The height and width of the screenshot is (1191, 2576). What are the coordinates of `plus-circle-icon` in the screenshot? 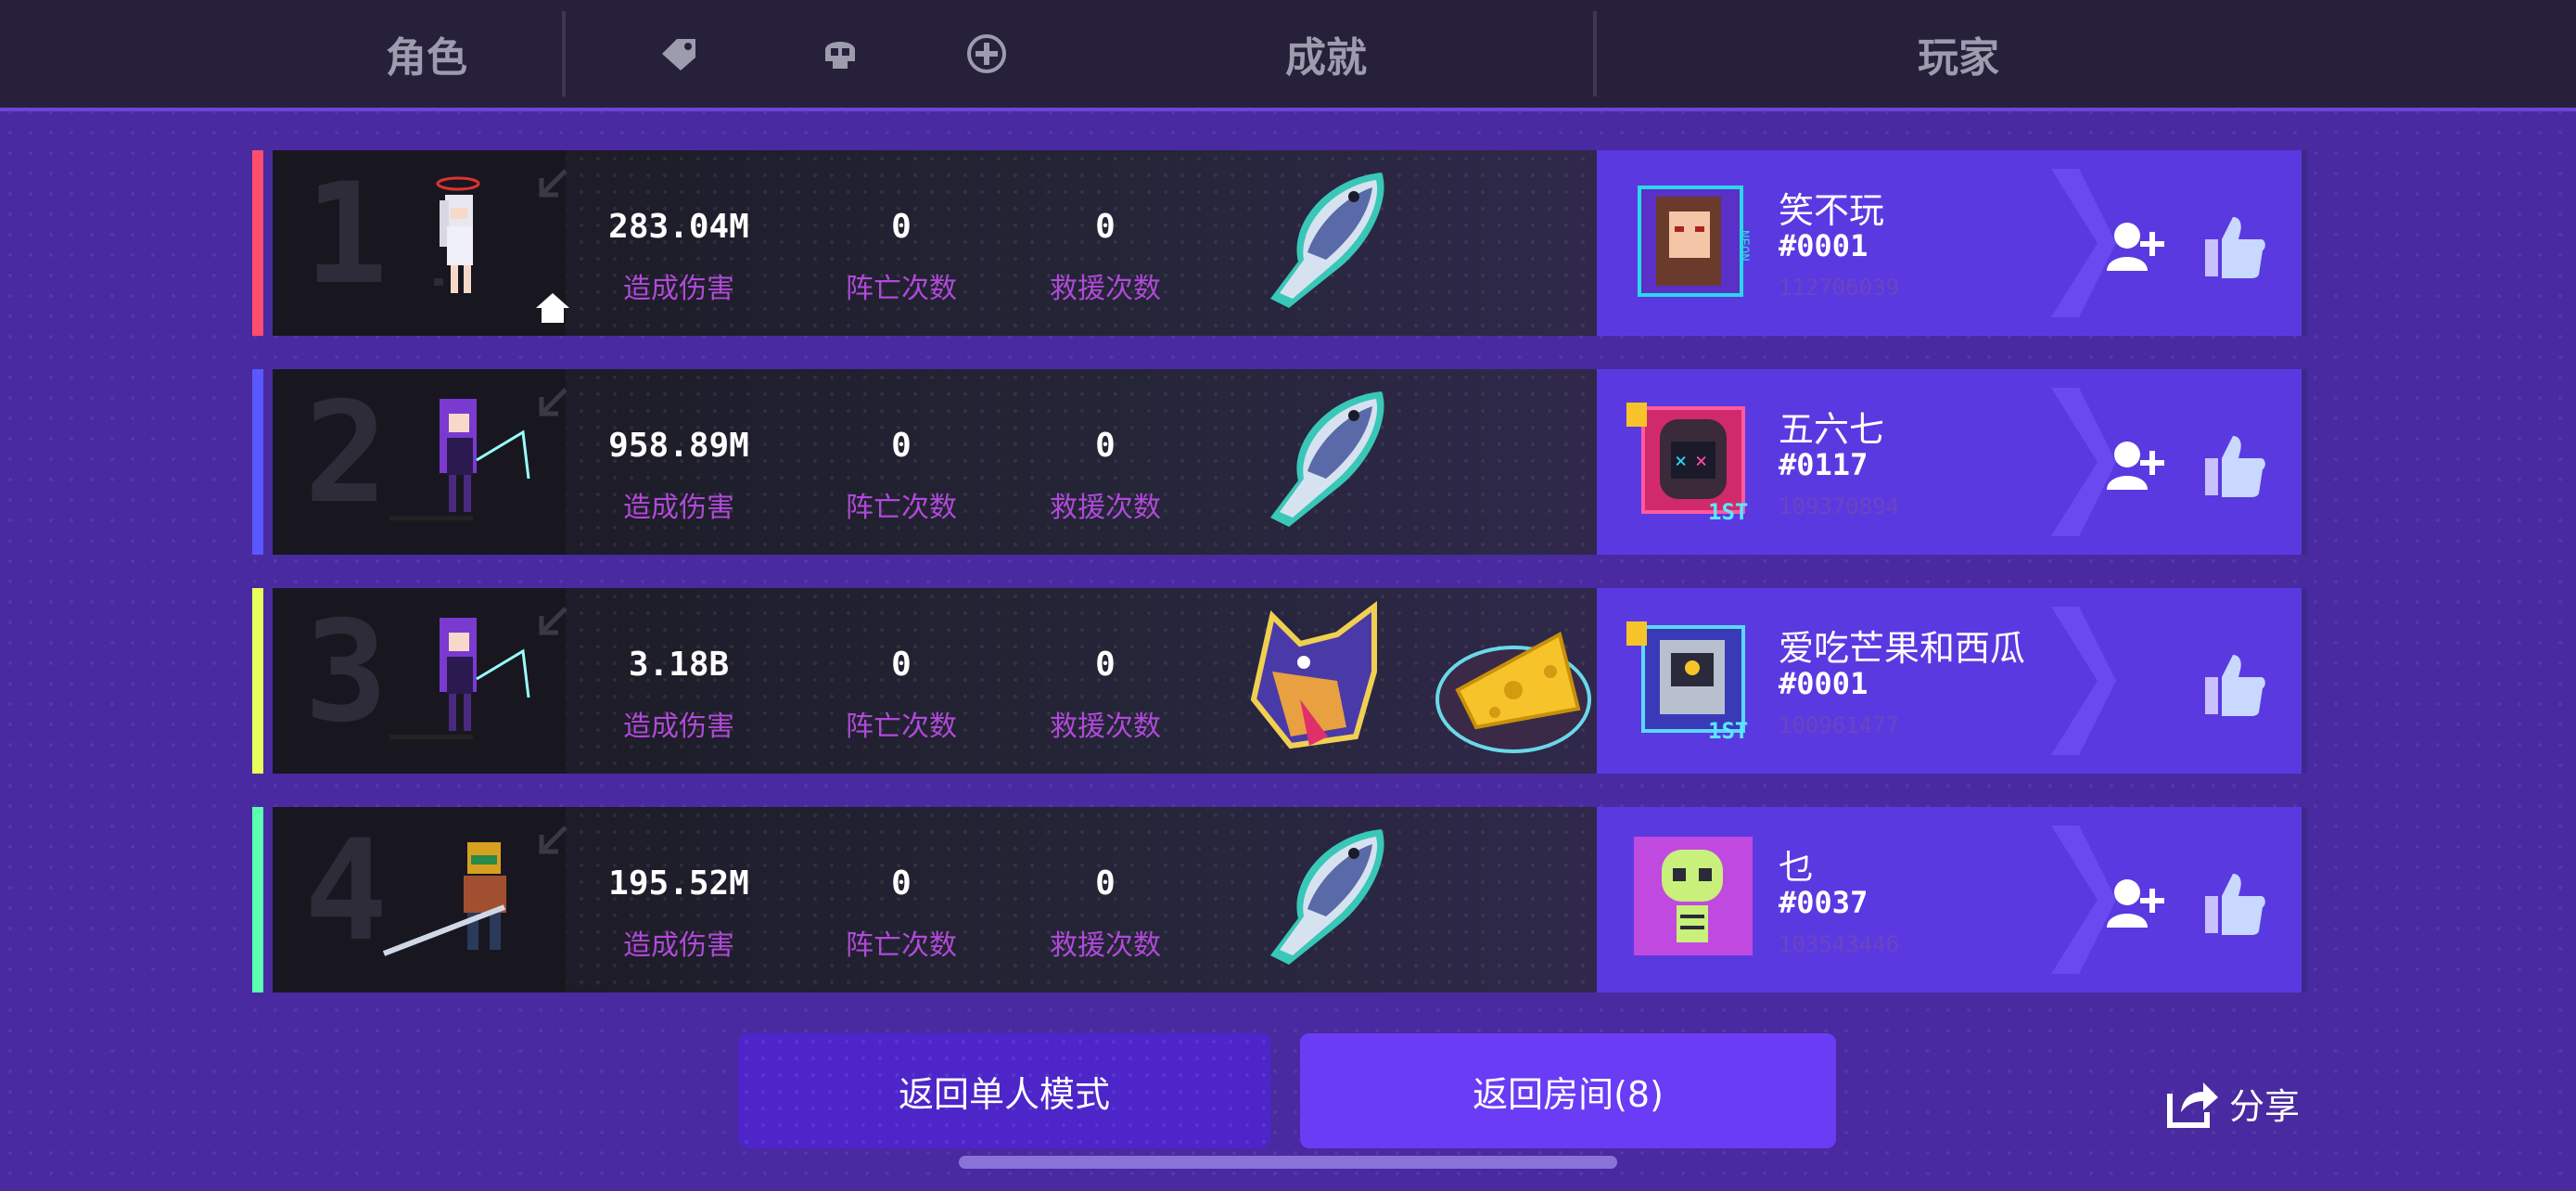 It's located at (987, 54).